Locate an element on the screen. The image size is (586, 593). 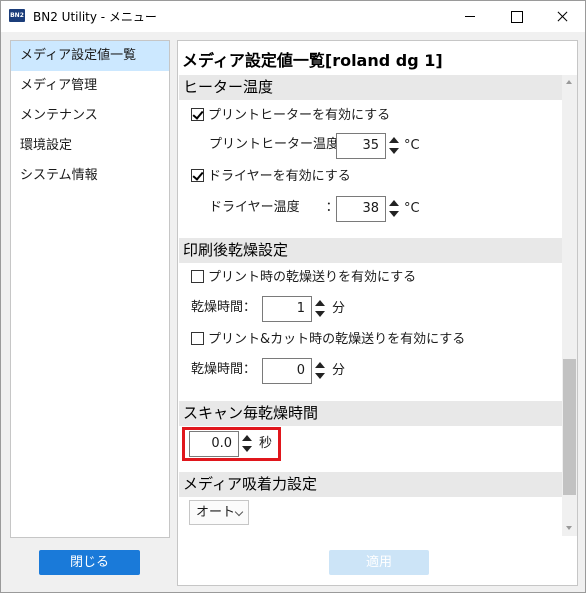
maximize-button is located at coordinates (516, 16).